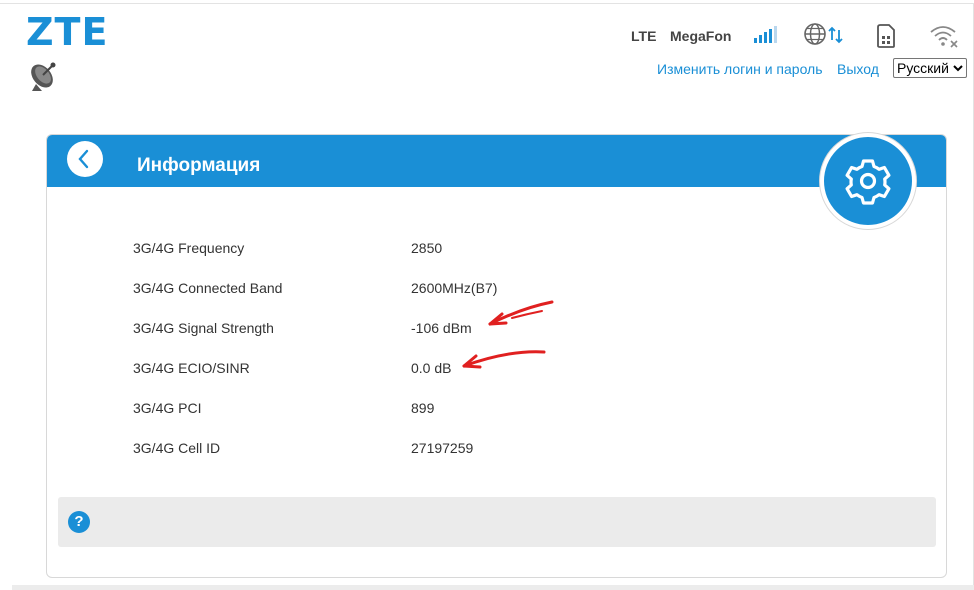 The image size is (974, 590). Describe the element at coordinates (203, 328) in the screenshot. I see `row-label: 3G/4G Signal Strength` at that location.